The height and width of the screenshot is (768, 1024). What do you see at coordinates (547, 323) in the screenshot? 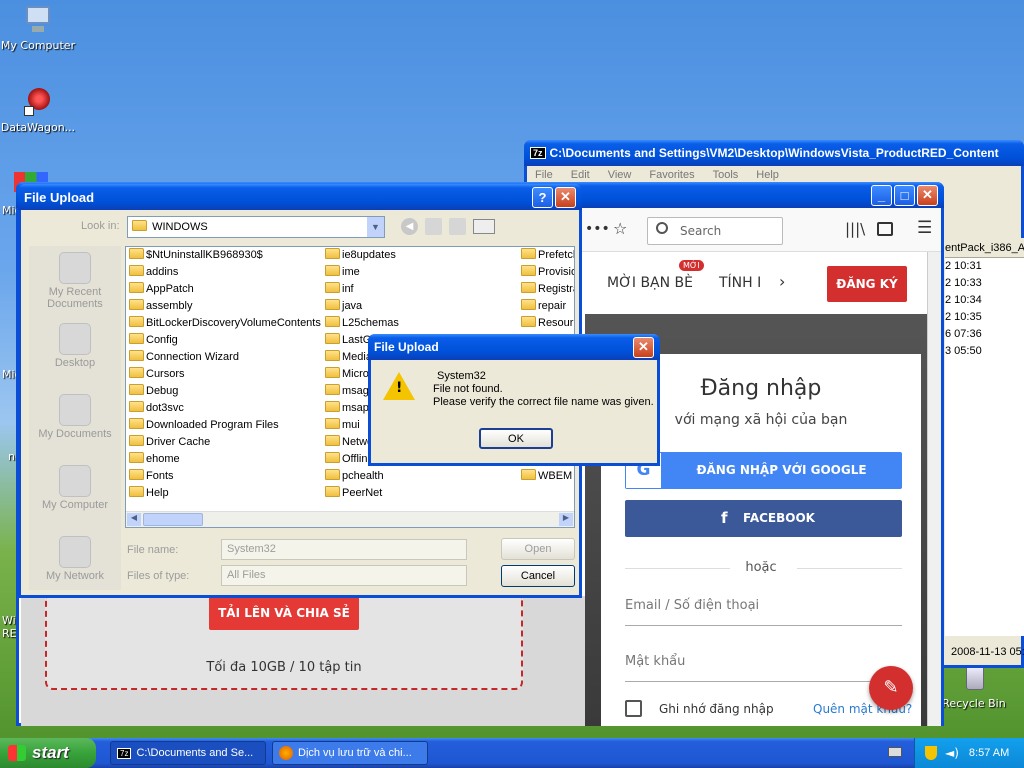
I see `file-list-item: Resourc` at bounding box center [547, 323].